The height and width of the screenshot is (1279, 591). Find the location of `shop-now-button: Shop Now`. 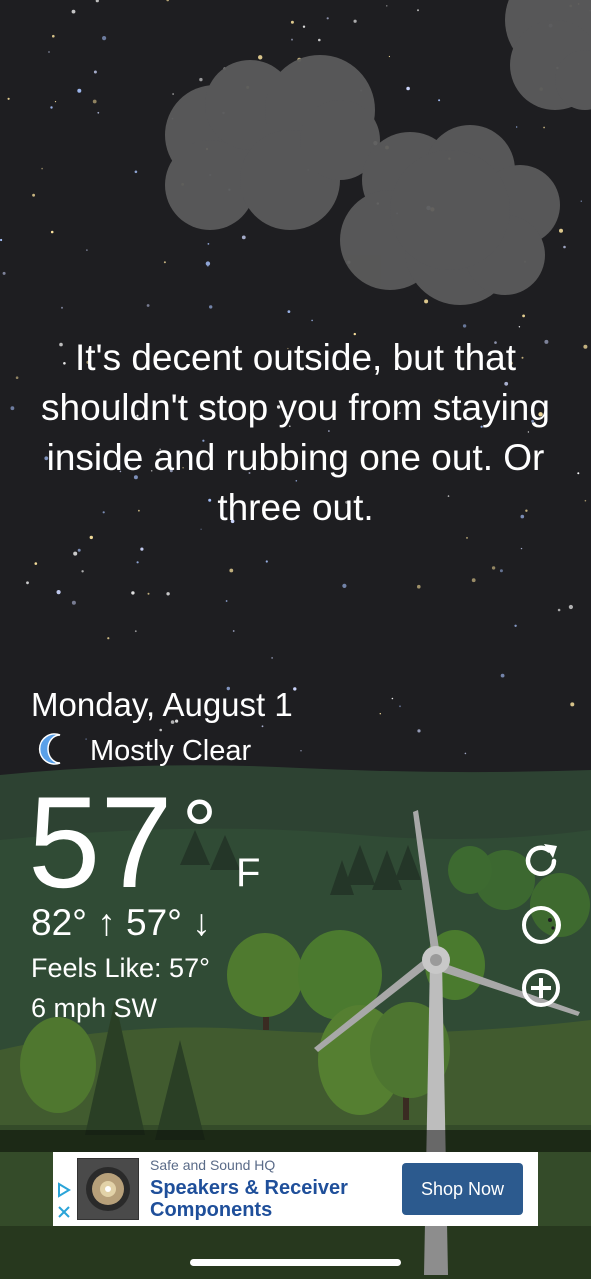

shop-now-button: Shop Now is located at coordinates (462, 1189).